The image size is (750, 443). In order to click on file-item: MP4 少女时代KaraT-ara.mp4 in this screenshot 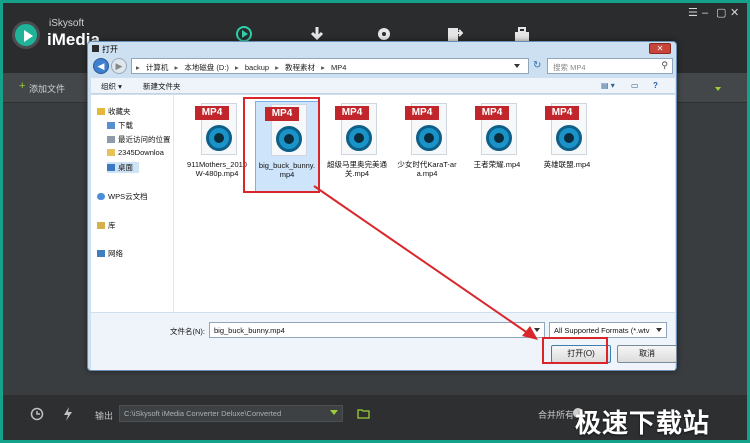, I will do `click(427, 147)`.